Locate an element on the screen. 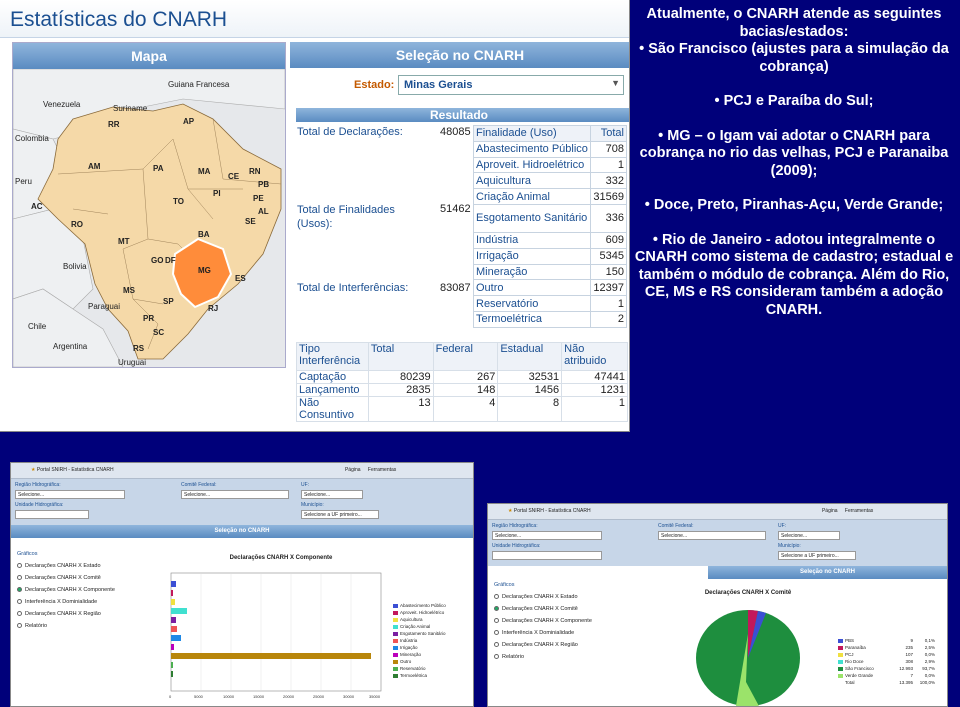 The width and height of the screenshot is (960, 707). label-am: AM is located at coordinates (94, 166).